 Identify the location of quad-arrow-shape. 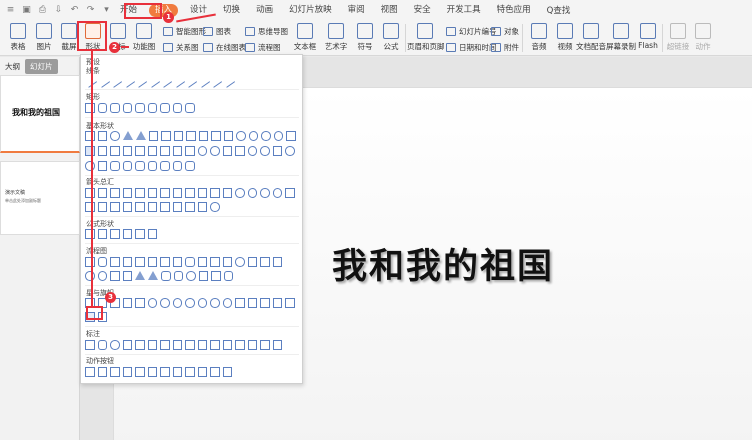
(165, 193).